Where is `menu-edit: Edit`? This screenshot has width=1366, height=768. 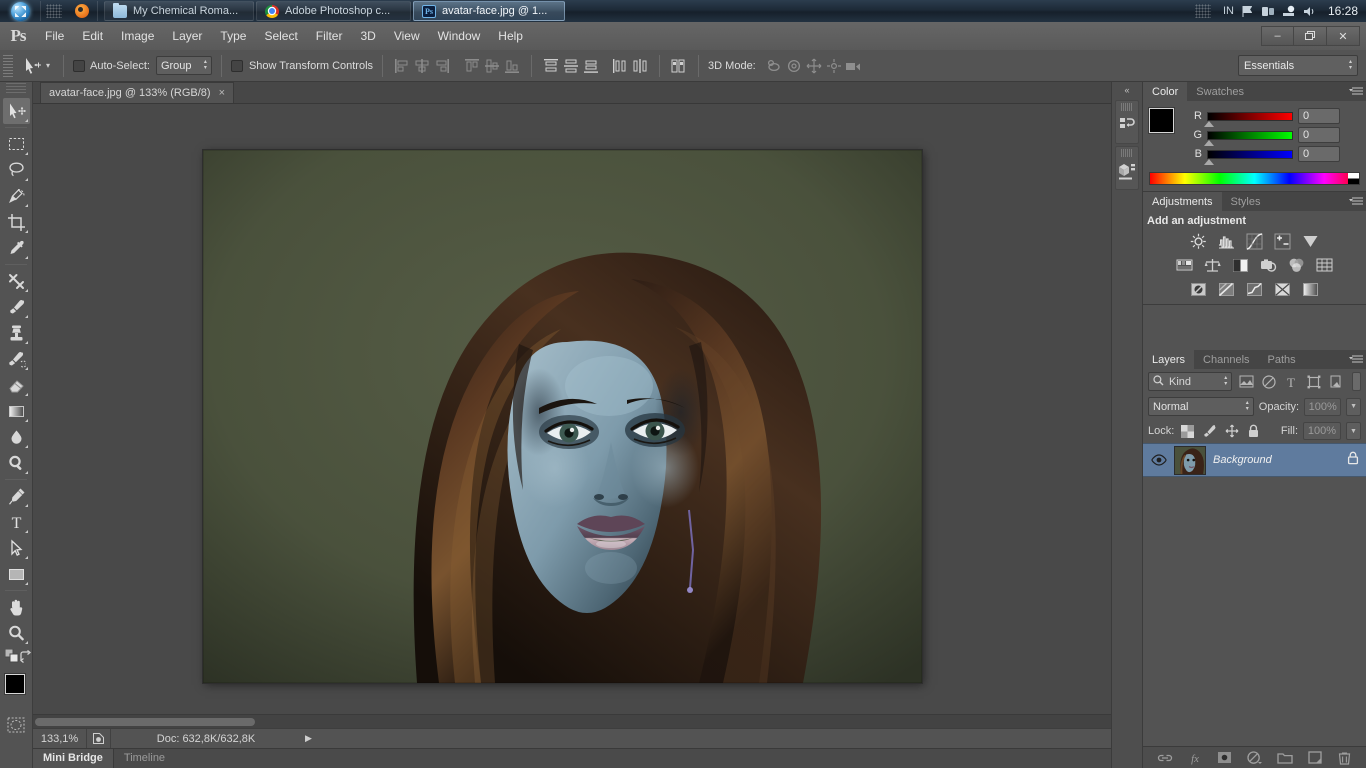 menu-edit: Edit is located at coordinates (92, 36).